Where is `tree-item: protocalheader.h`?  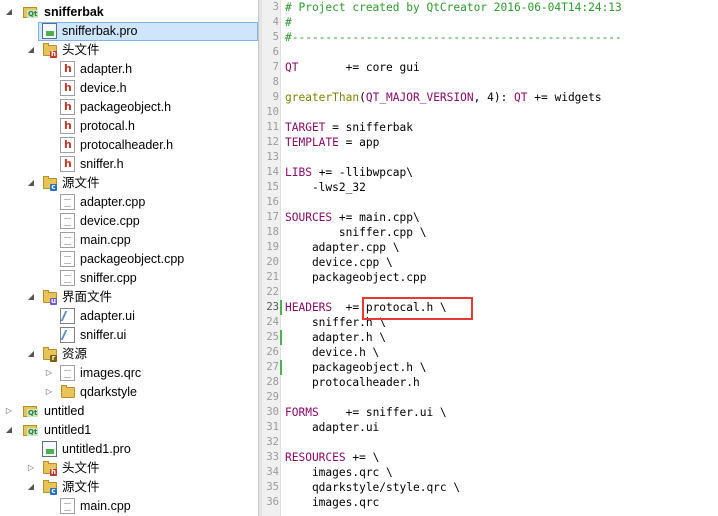 tree-item: protocalheader.h is located at coordinates (129, 145).